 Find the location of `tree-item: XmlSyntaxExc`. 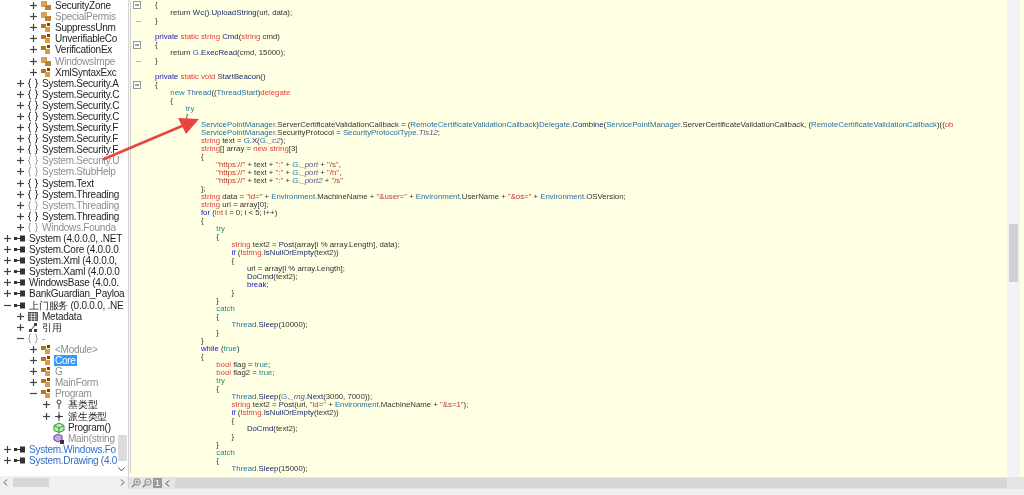

tree-item: XmlSyntaxExc is located at coordinates (86, 72).